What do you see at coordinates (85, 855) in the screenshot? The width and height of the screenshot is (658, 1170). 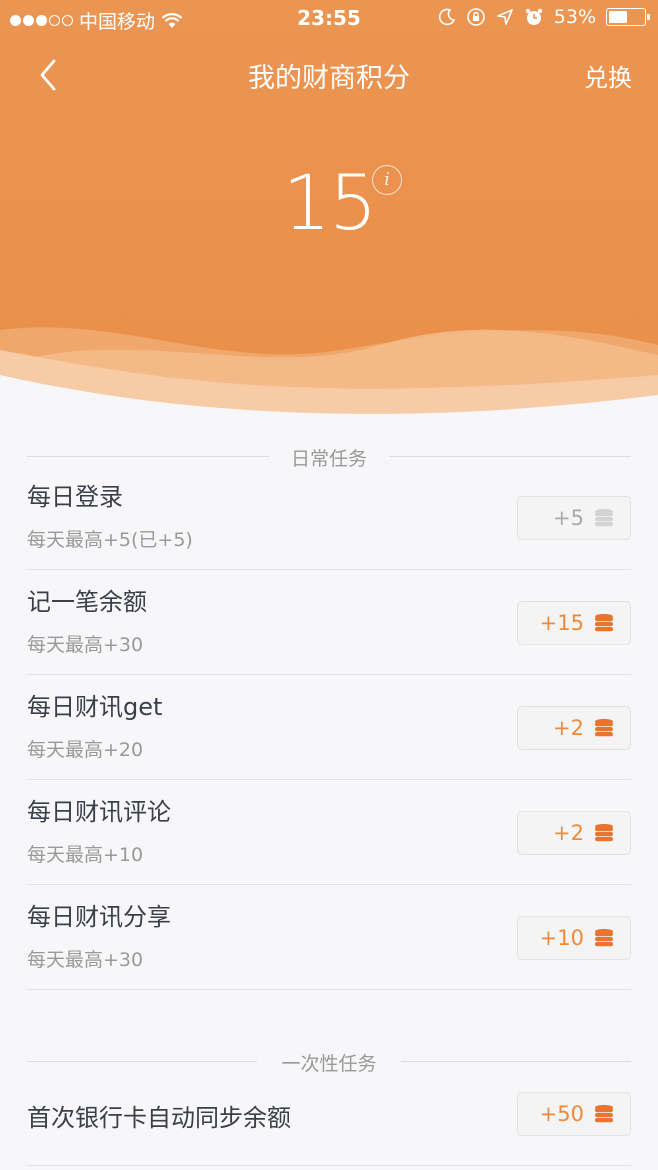 I see `task-subtitle: 每天最高+10` at bounding box center [85, 855].